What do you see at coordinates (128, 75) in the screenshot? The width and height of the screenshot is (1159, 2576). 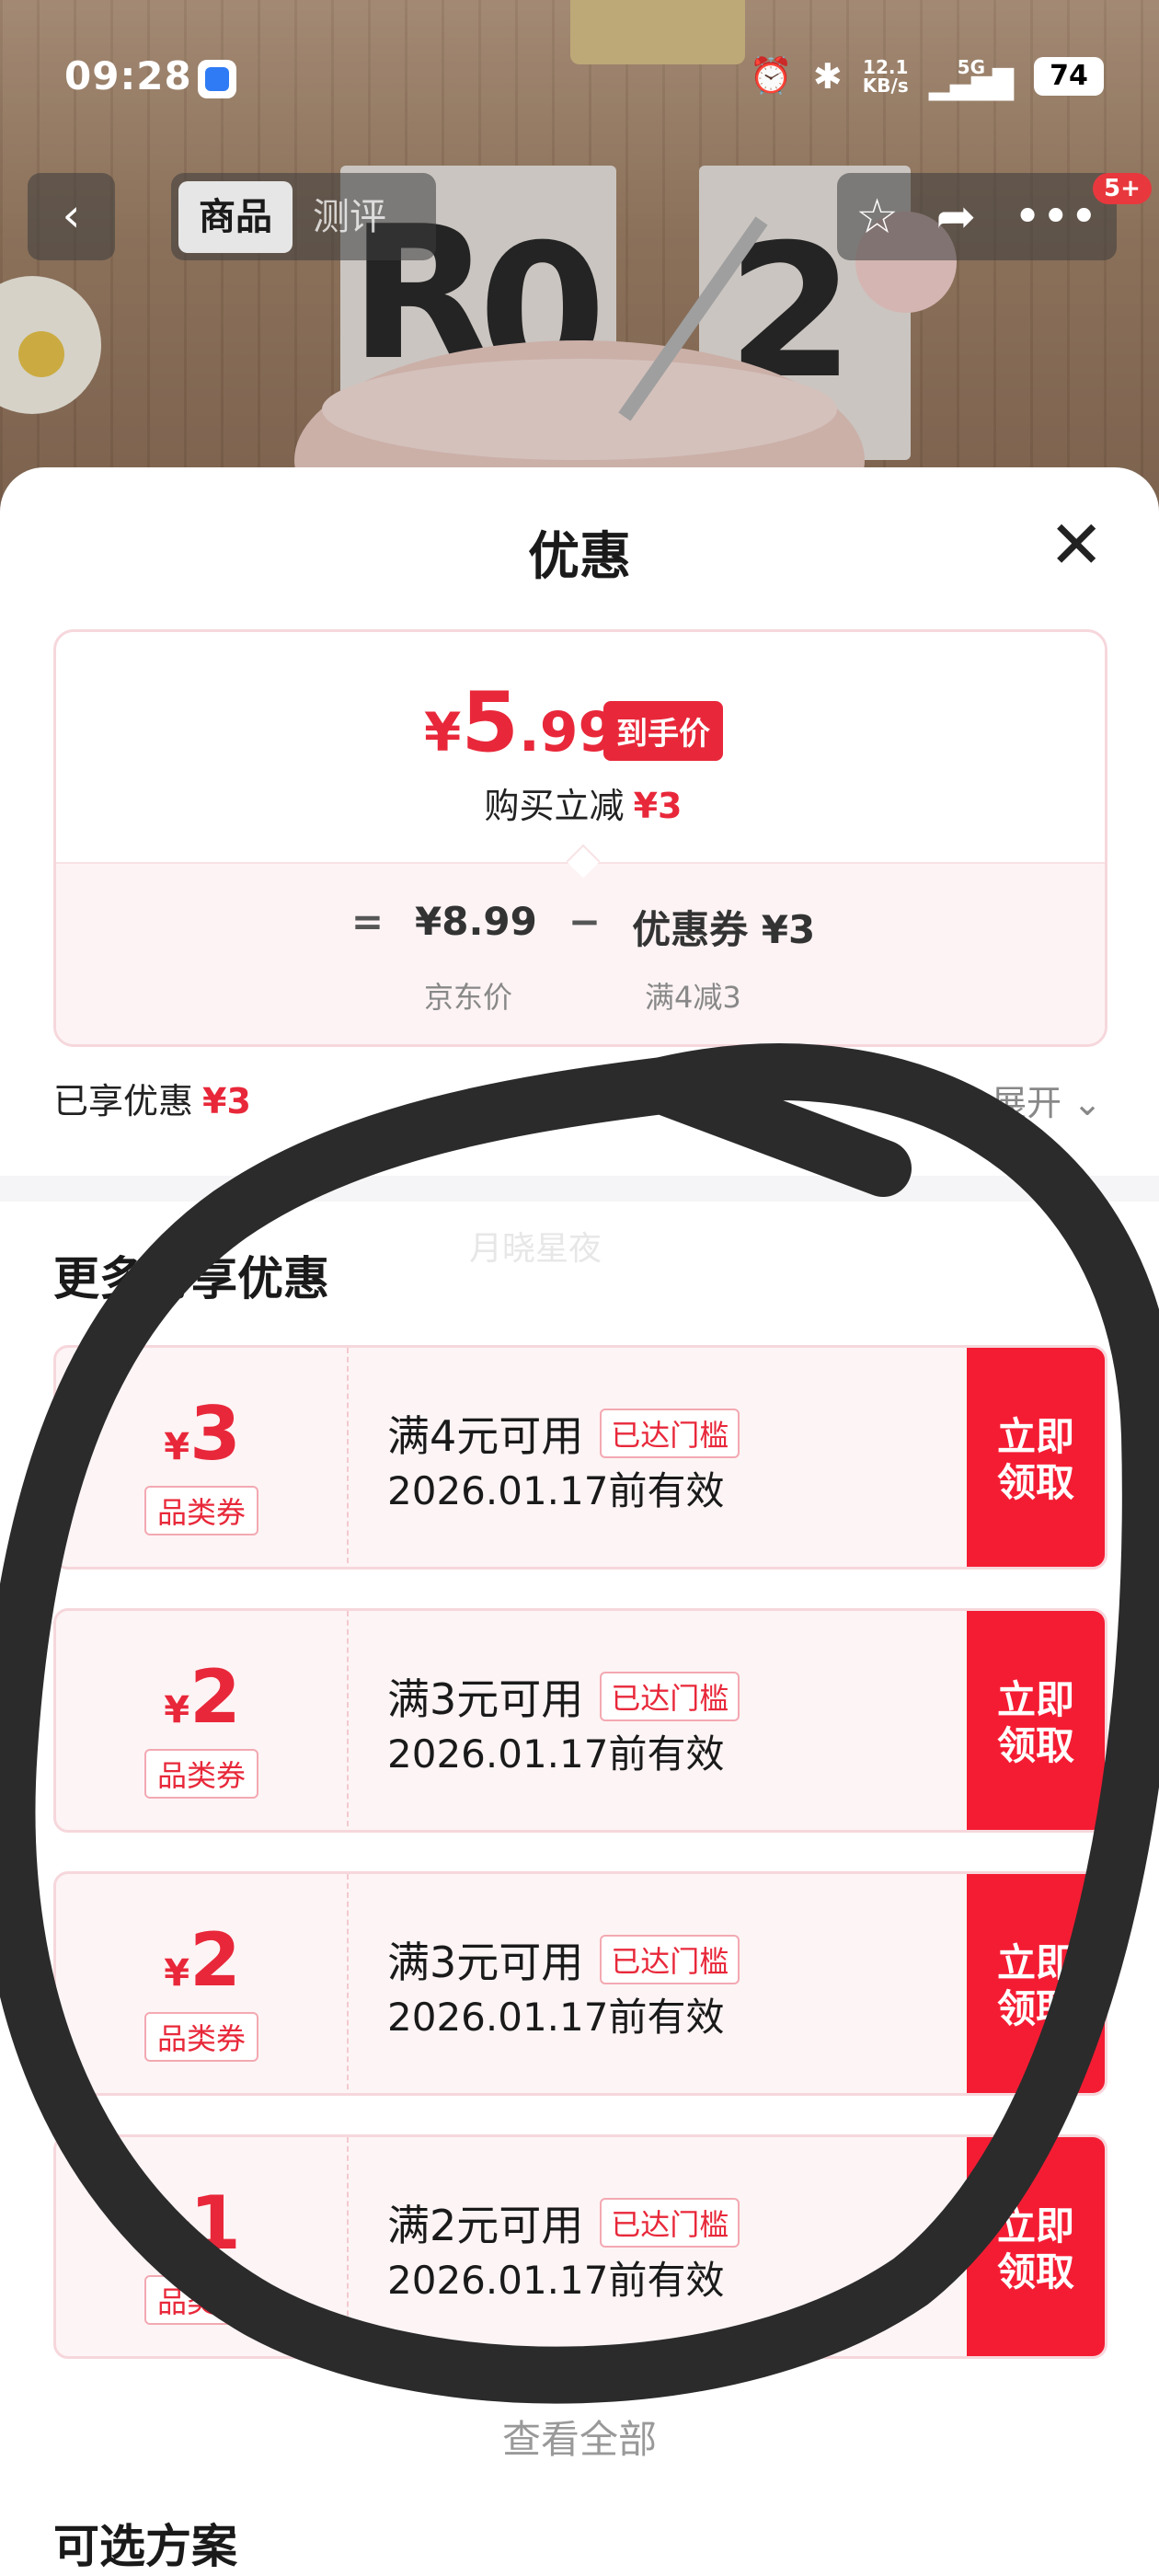 I see `clock: 09:28` at bounding box center [128, 75].